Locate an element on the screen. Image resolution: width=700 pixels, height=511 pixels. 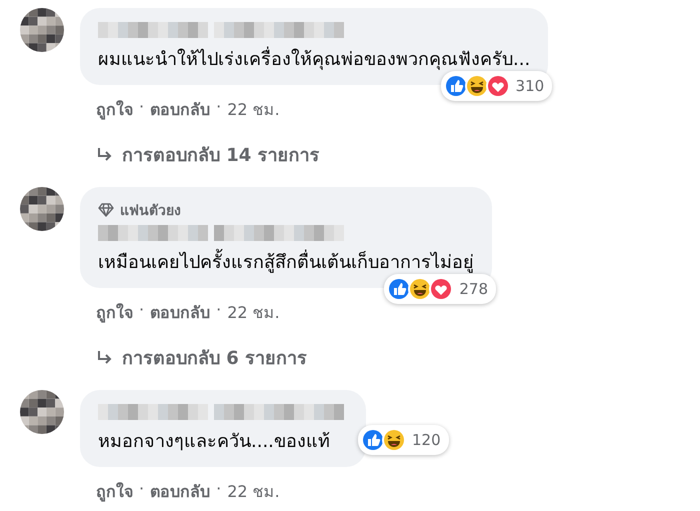
view-replies-link: การตอบกลับ 6 รายการ is located at coordinates (215, 357).